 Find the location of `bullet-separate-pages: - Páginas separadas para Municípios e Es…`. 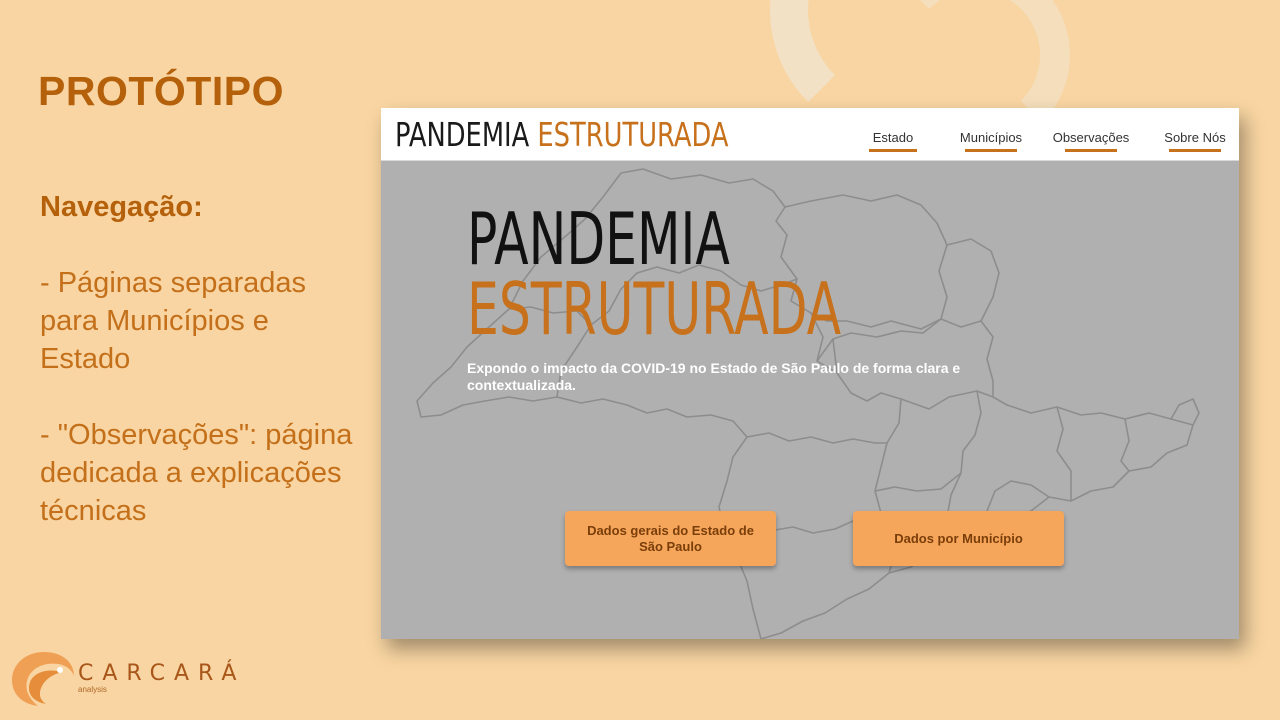

bullet-separate-pages: - Páginas separadas para Municípios e Es… is located at coordinates (173, 321).